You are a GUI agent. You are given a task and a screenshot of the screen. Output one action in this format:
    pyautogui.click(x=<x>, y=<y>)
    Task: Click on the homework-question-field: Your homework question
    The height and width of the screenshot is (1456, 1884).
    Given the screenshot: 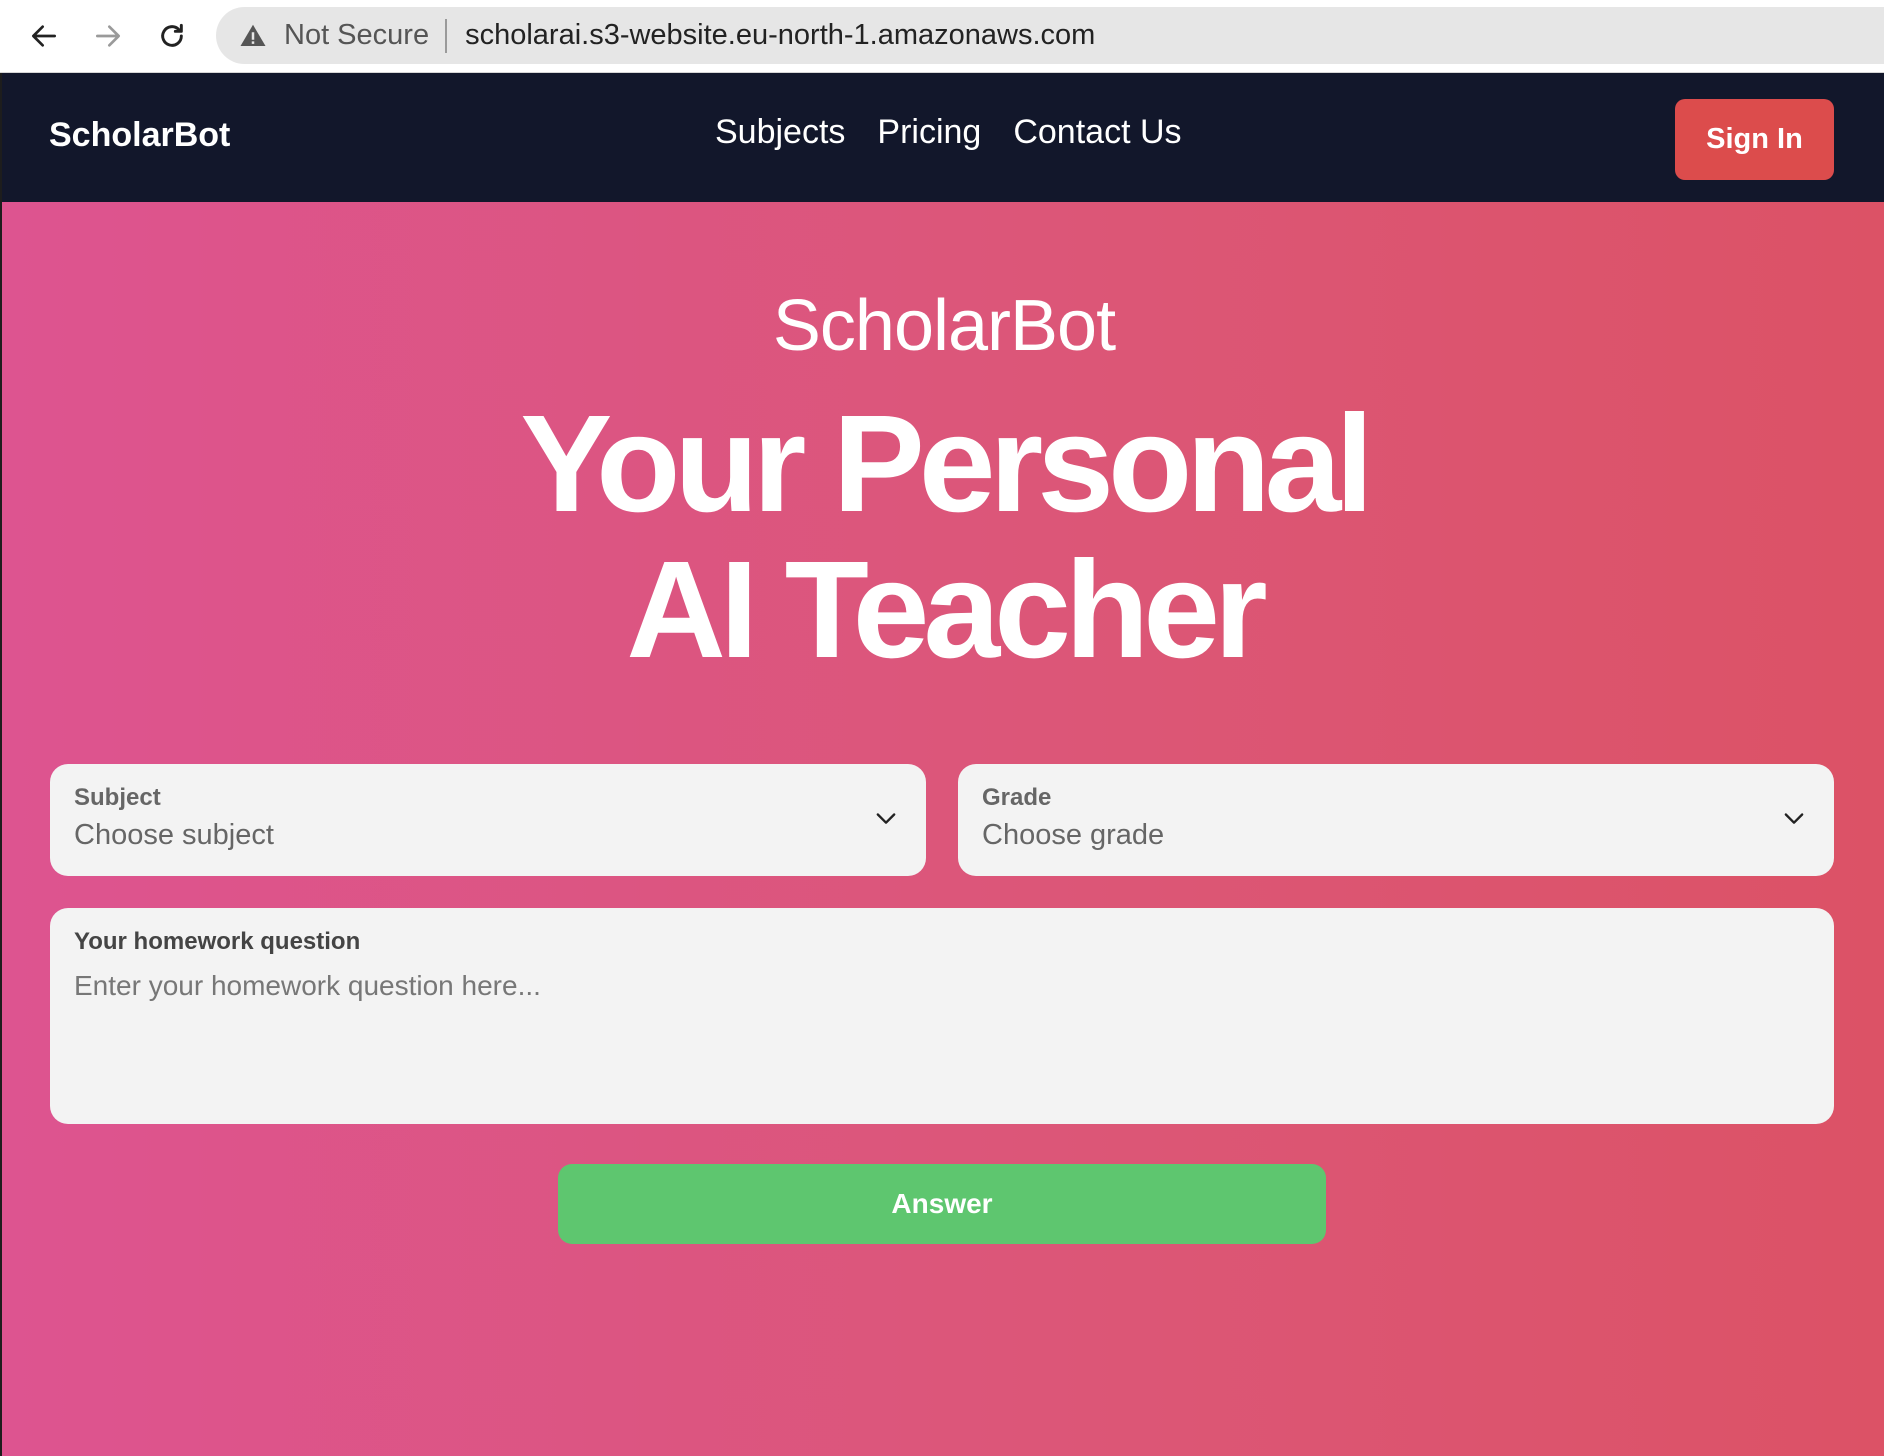 What is the action you would take?
    pyautogui.click(x=942, y=1016)
    